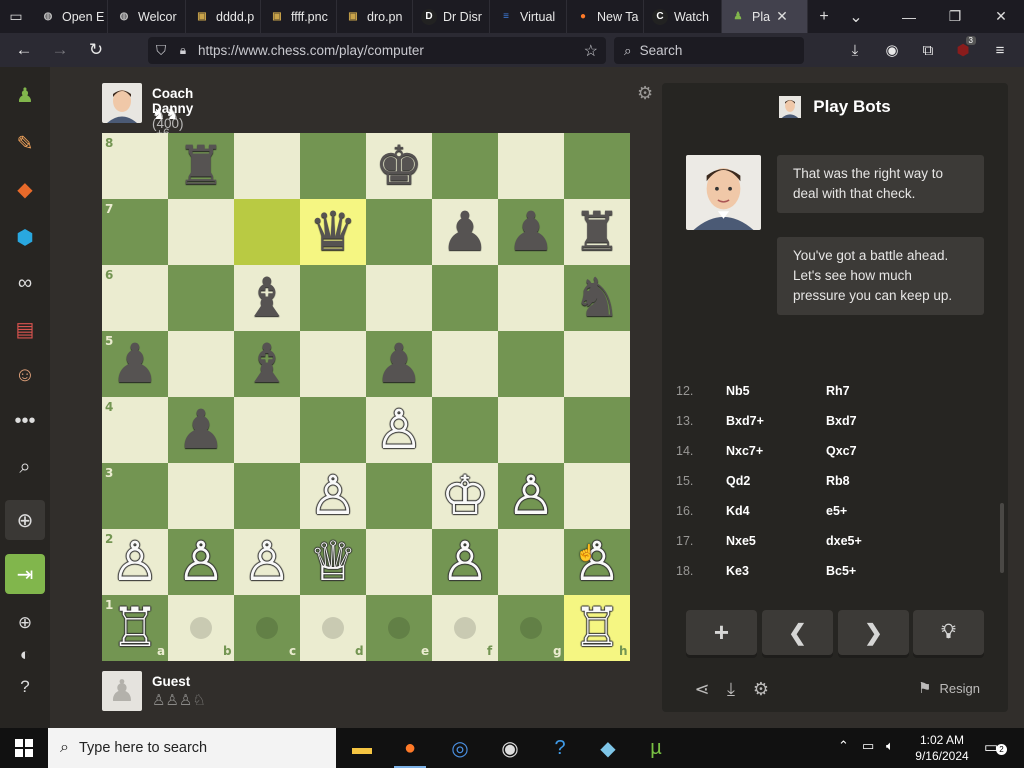 This screenshot has height=768, width=1024. I want to click on square-e6, so click(399, 298).